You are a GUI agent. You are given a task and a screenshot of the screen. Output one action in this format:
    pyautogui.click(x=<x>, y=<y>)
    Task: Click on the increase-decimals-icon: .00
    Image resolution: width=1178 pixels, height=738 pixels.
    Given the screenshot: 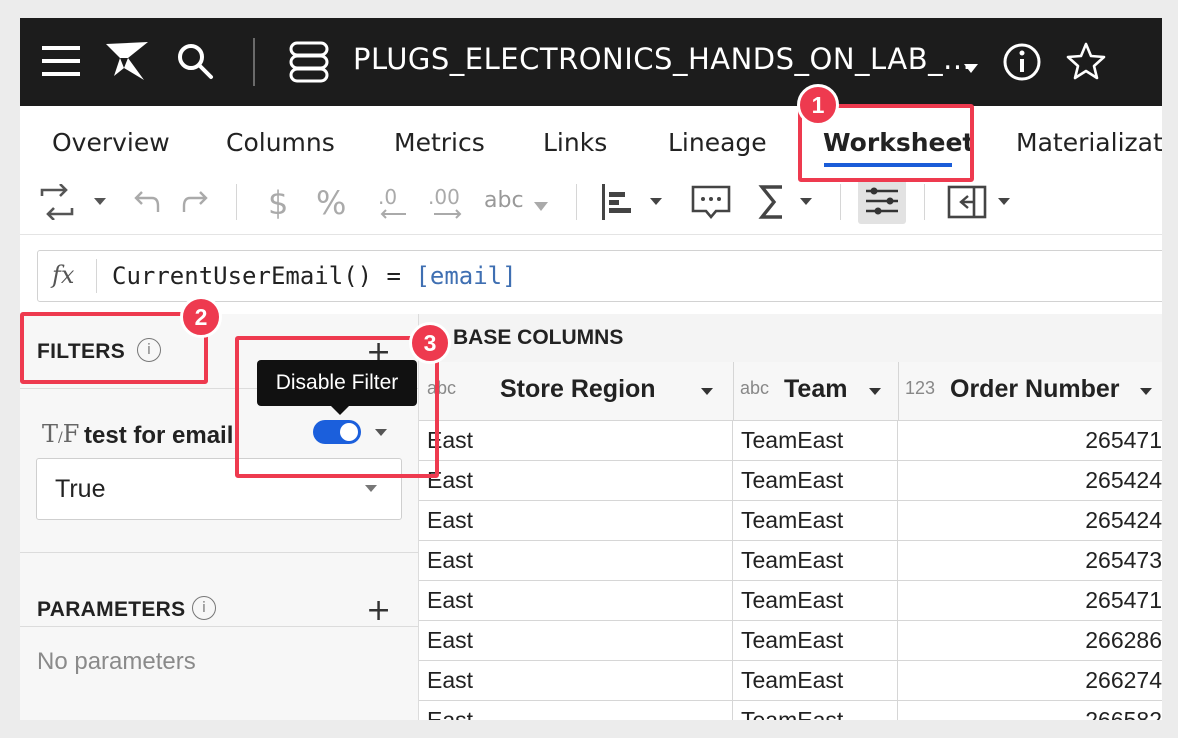 What is the action you would take?
    pyautogui.click(x=448, y=204)
    